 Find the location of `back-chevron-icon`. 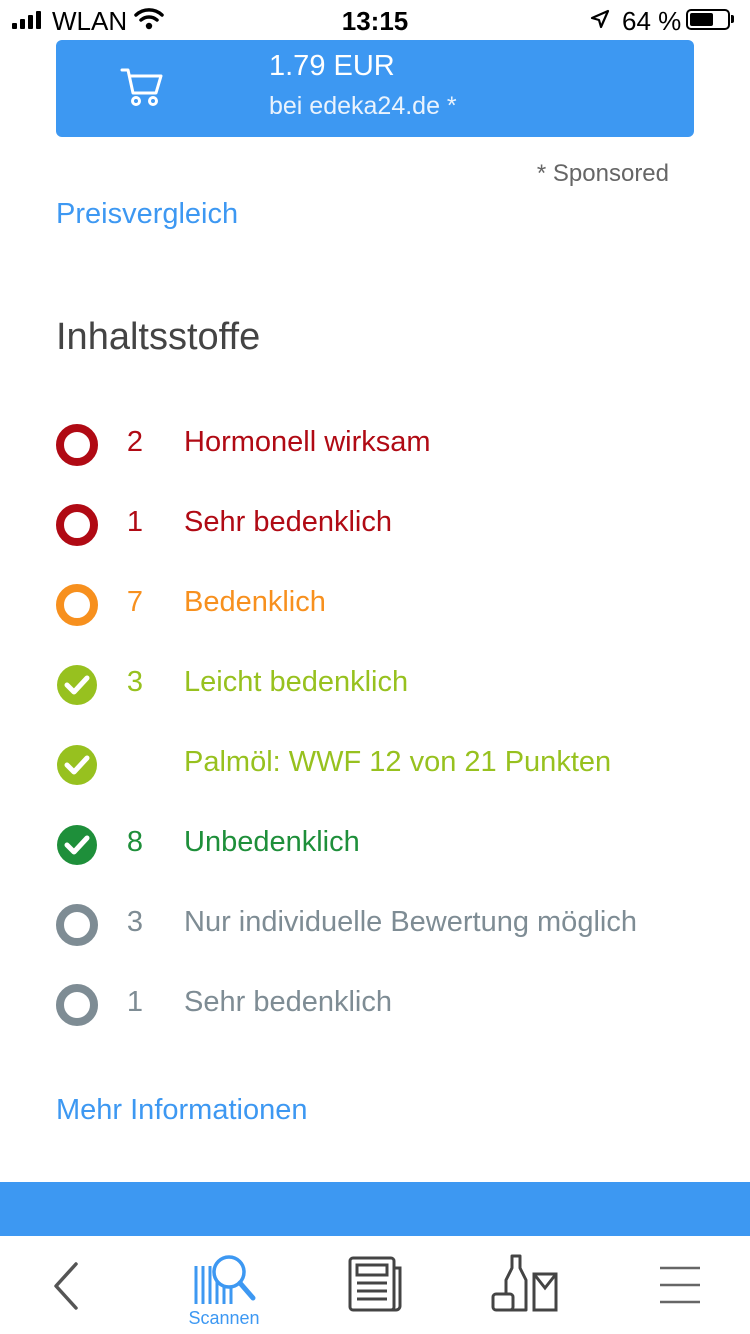

back-chevron-icon is located at coordinates (66, 1286).